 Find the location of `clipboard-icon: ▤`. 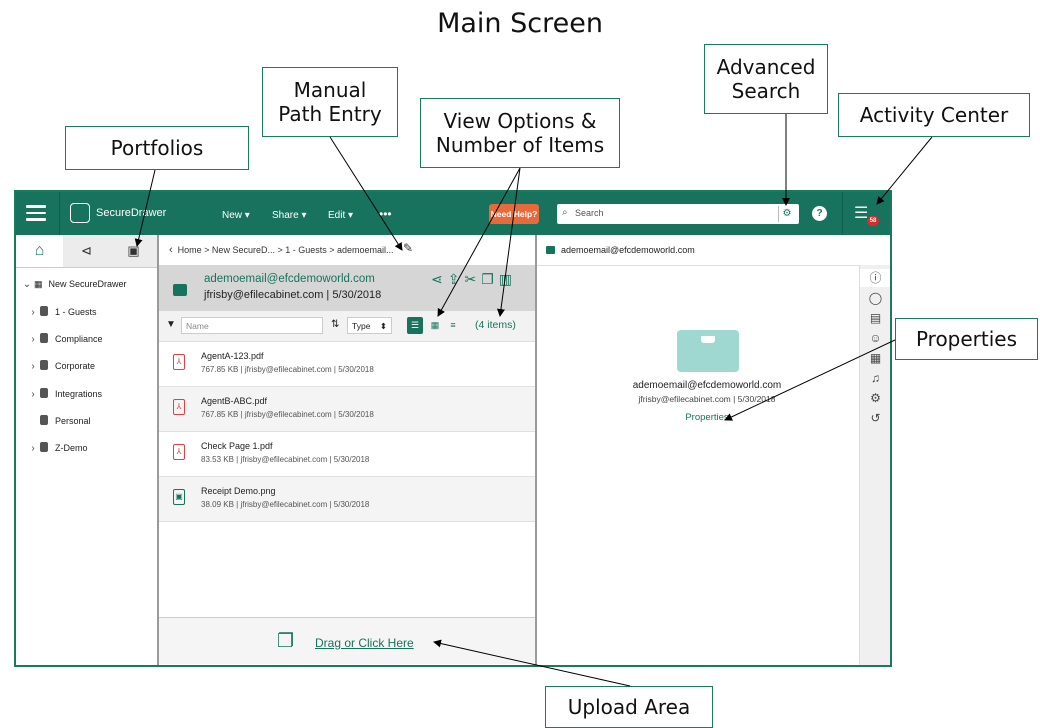

clipboard-icon: ▤ is located at coordinates (875, 318).